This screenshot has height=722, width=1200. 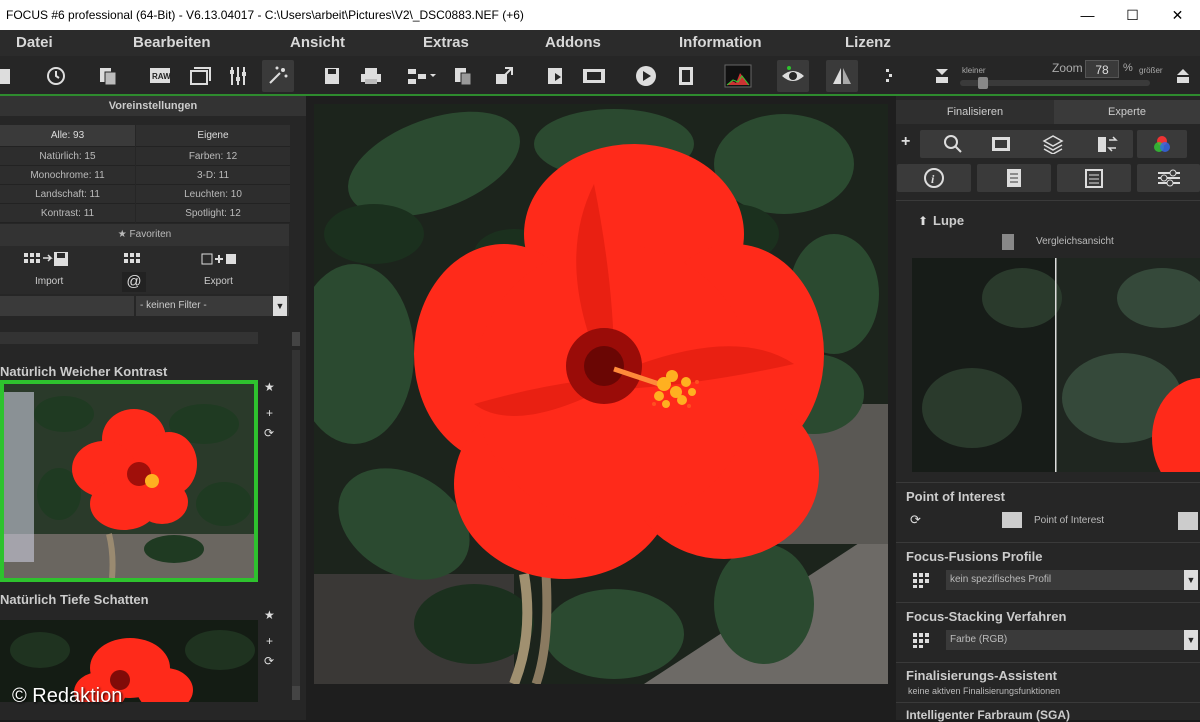 What do you see at coordinates (296, 518) in the screenshot?
I see `presets-scrollbar` at bounding box center [296, 518].